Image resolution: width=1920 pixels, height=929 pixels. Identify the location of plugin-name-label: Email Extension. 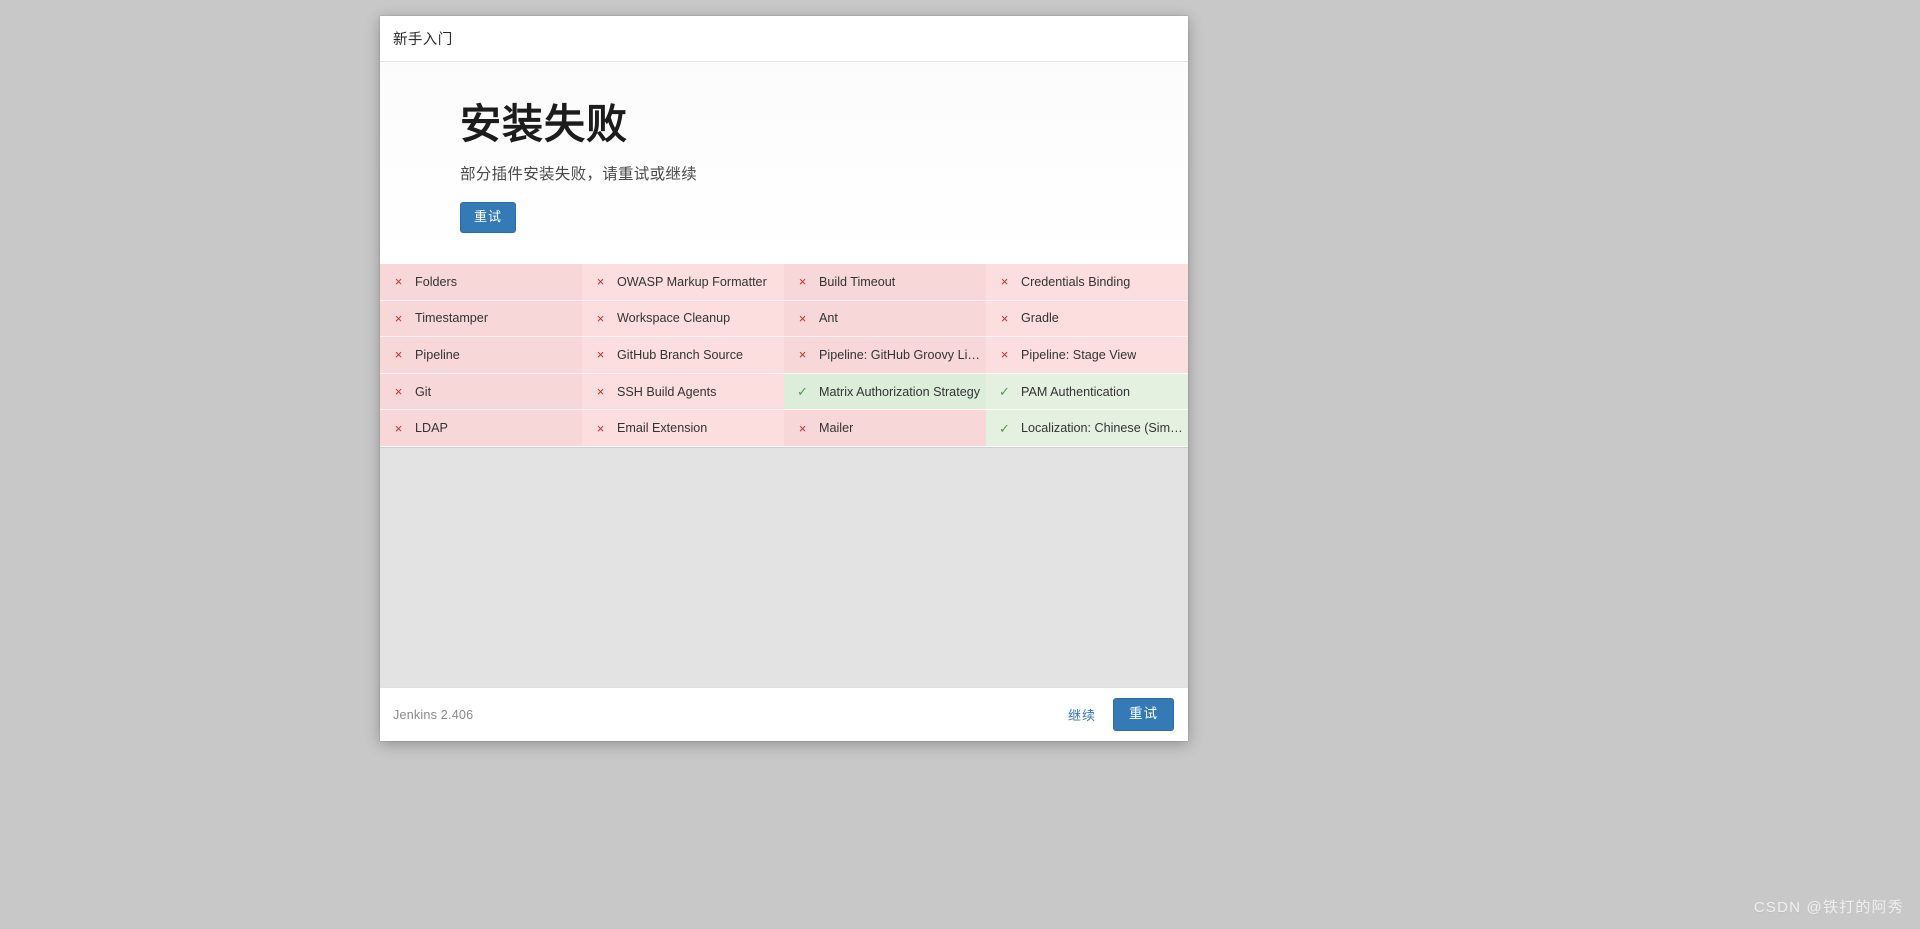
(662, 428).